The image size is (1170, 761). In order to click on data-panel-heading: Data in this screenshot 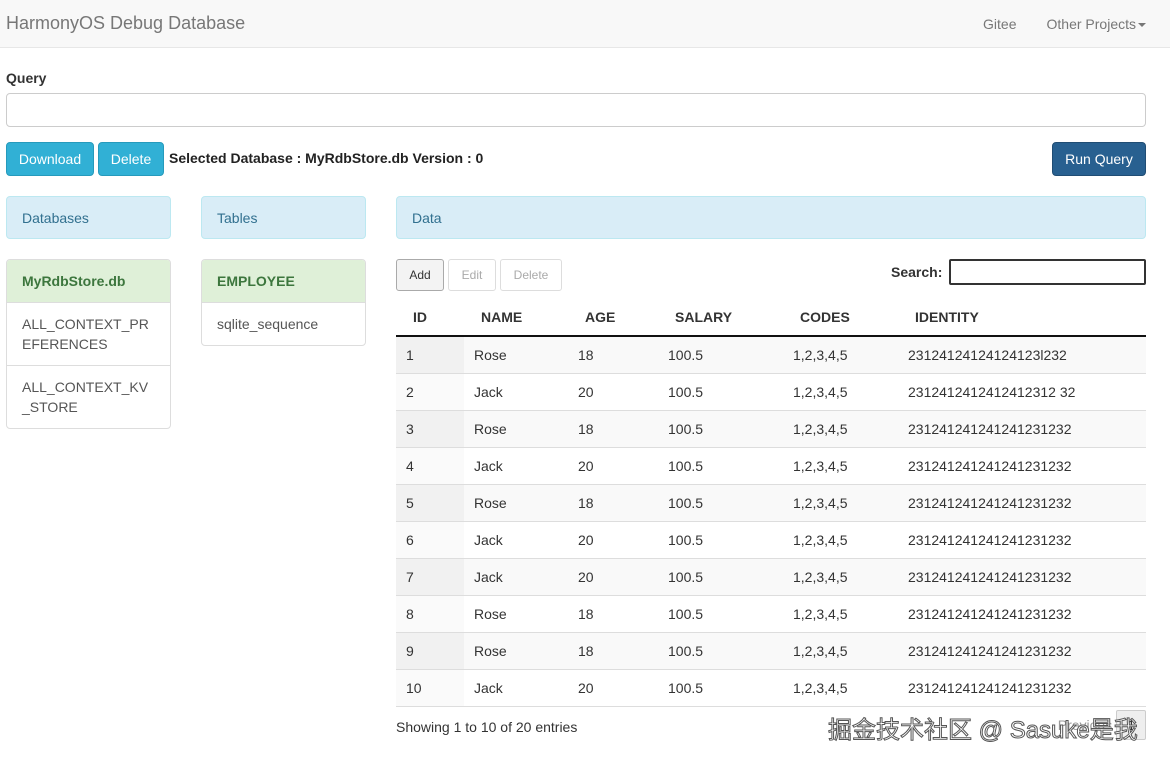, I will do `click(771, 217)`.